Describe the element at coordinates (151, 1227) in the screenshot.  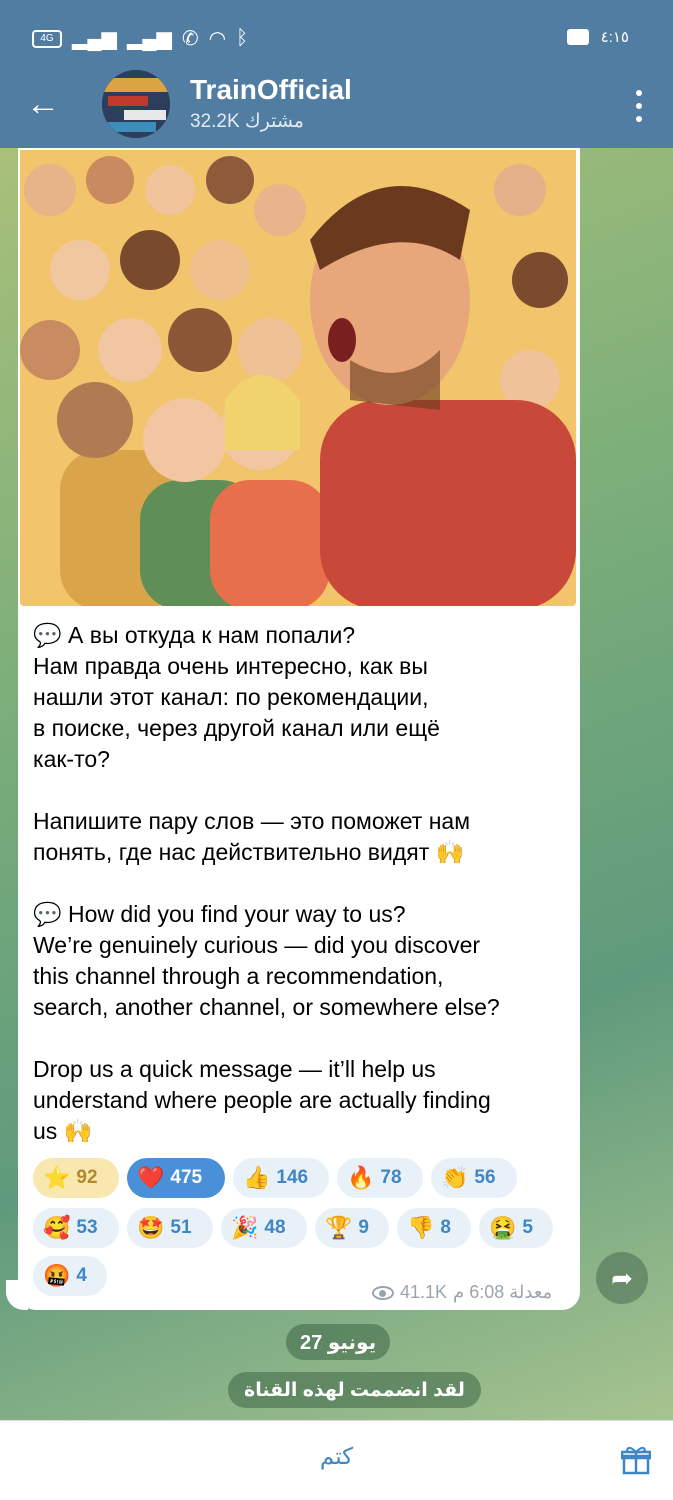
I see `star-struck-icon: 🤩` at that location.